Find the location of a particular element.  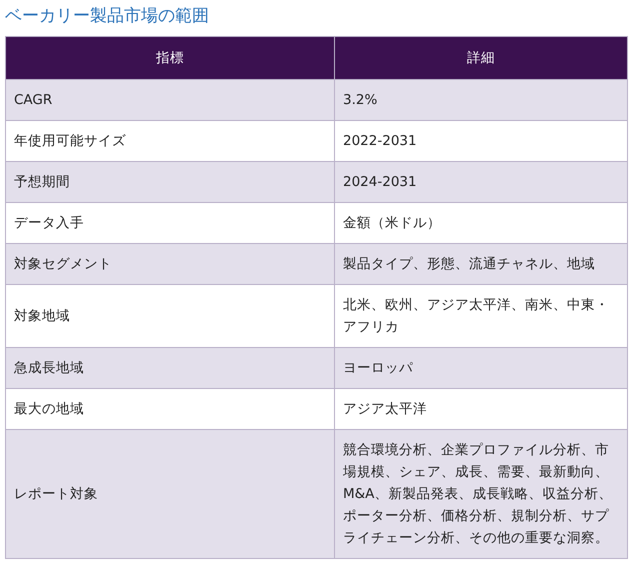

table-cell: 製品タイプ、形態、流通チャネル、地域 is located at coordinates (481, 264).